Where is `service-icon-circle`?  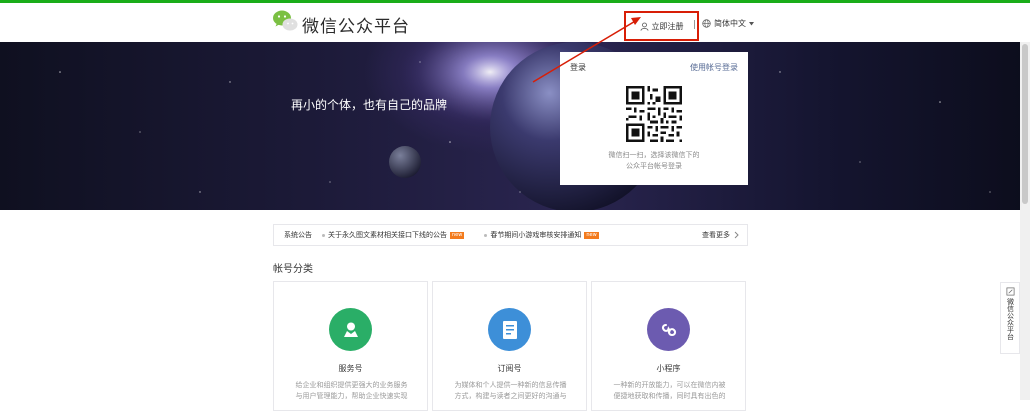 service-icon-circle is located at coordinates (350, 329).